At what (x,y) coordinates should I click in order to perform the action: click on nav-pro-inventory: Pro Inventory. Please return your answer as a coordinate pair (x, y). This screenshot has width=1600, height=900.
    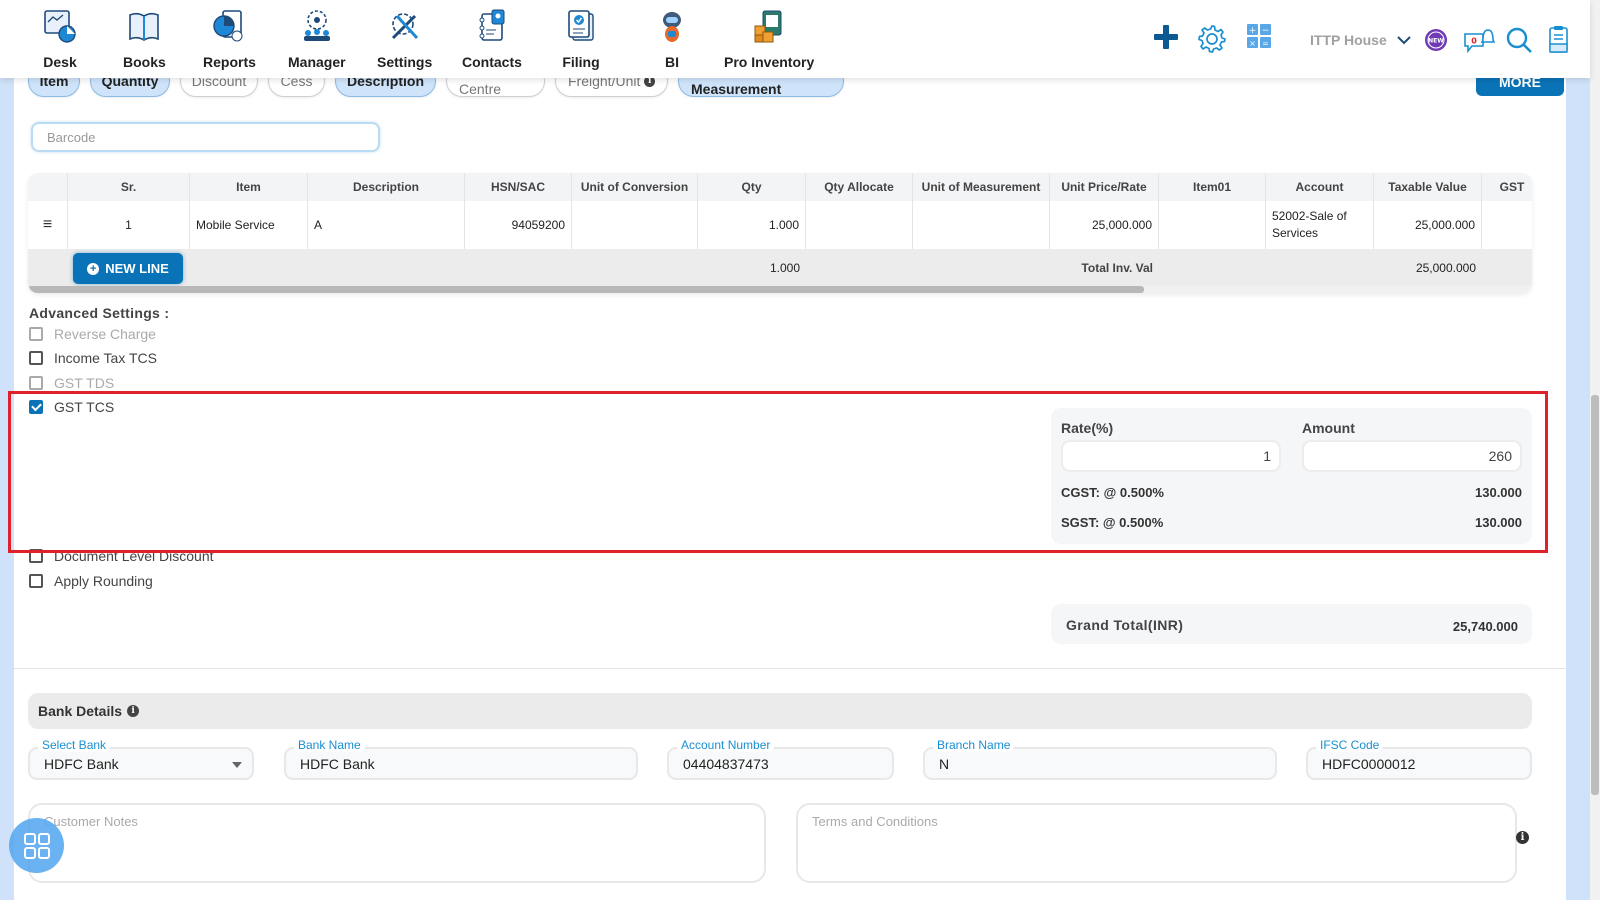
    Looking at the image, I should click on (769, 38).